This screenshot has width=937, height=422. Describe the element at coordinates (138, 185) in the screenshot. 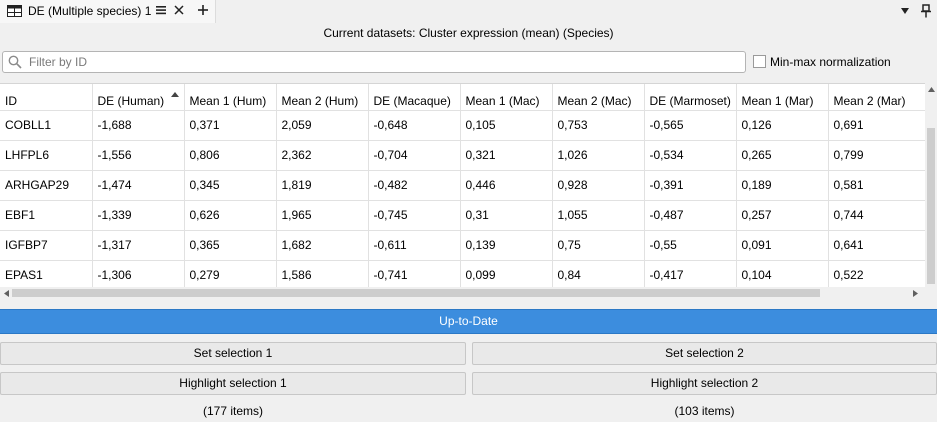

I see `table-cell: -1,474` at that location.